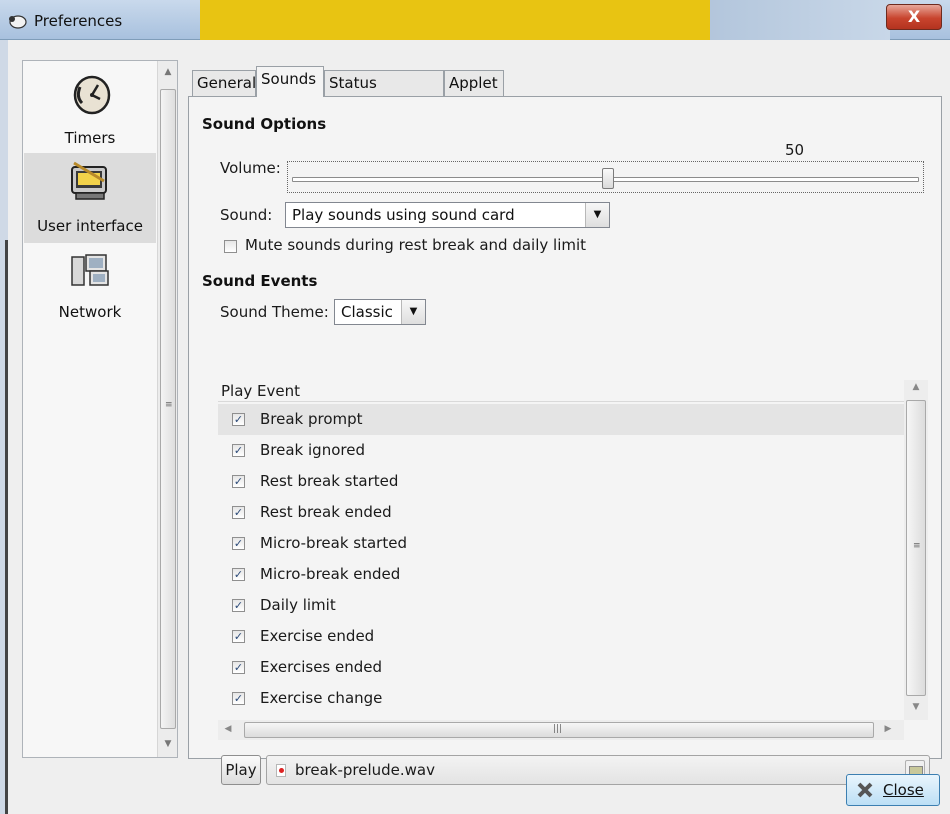 This screenshot has width=950, height=814. What do you see at coordinates (90, 226) in the screenshot?
I see `sidebar-item-label: User interface` at bounding box center [90, 226].